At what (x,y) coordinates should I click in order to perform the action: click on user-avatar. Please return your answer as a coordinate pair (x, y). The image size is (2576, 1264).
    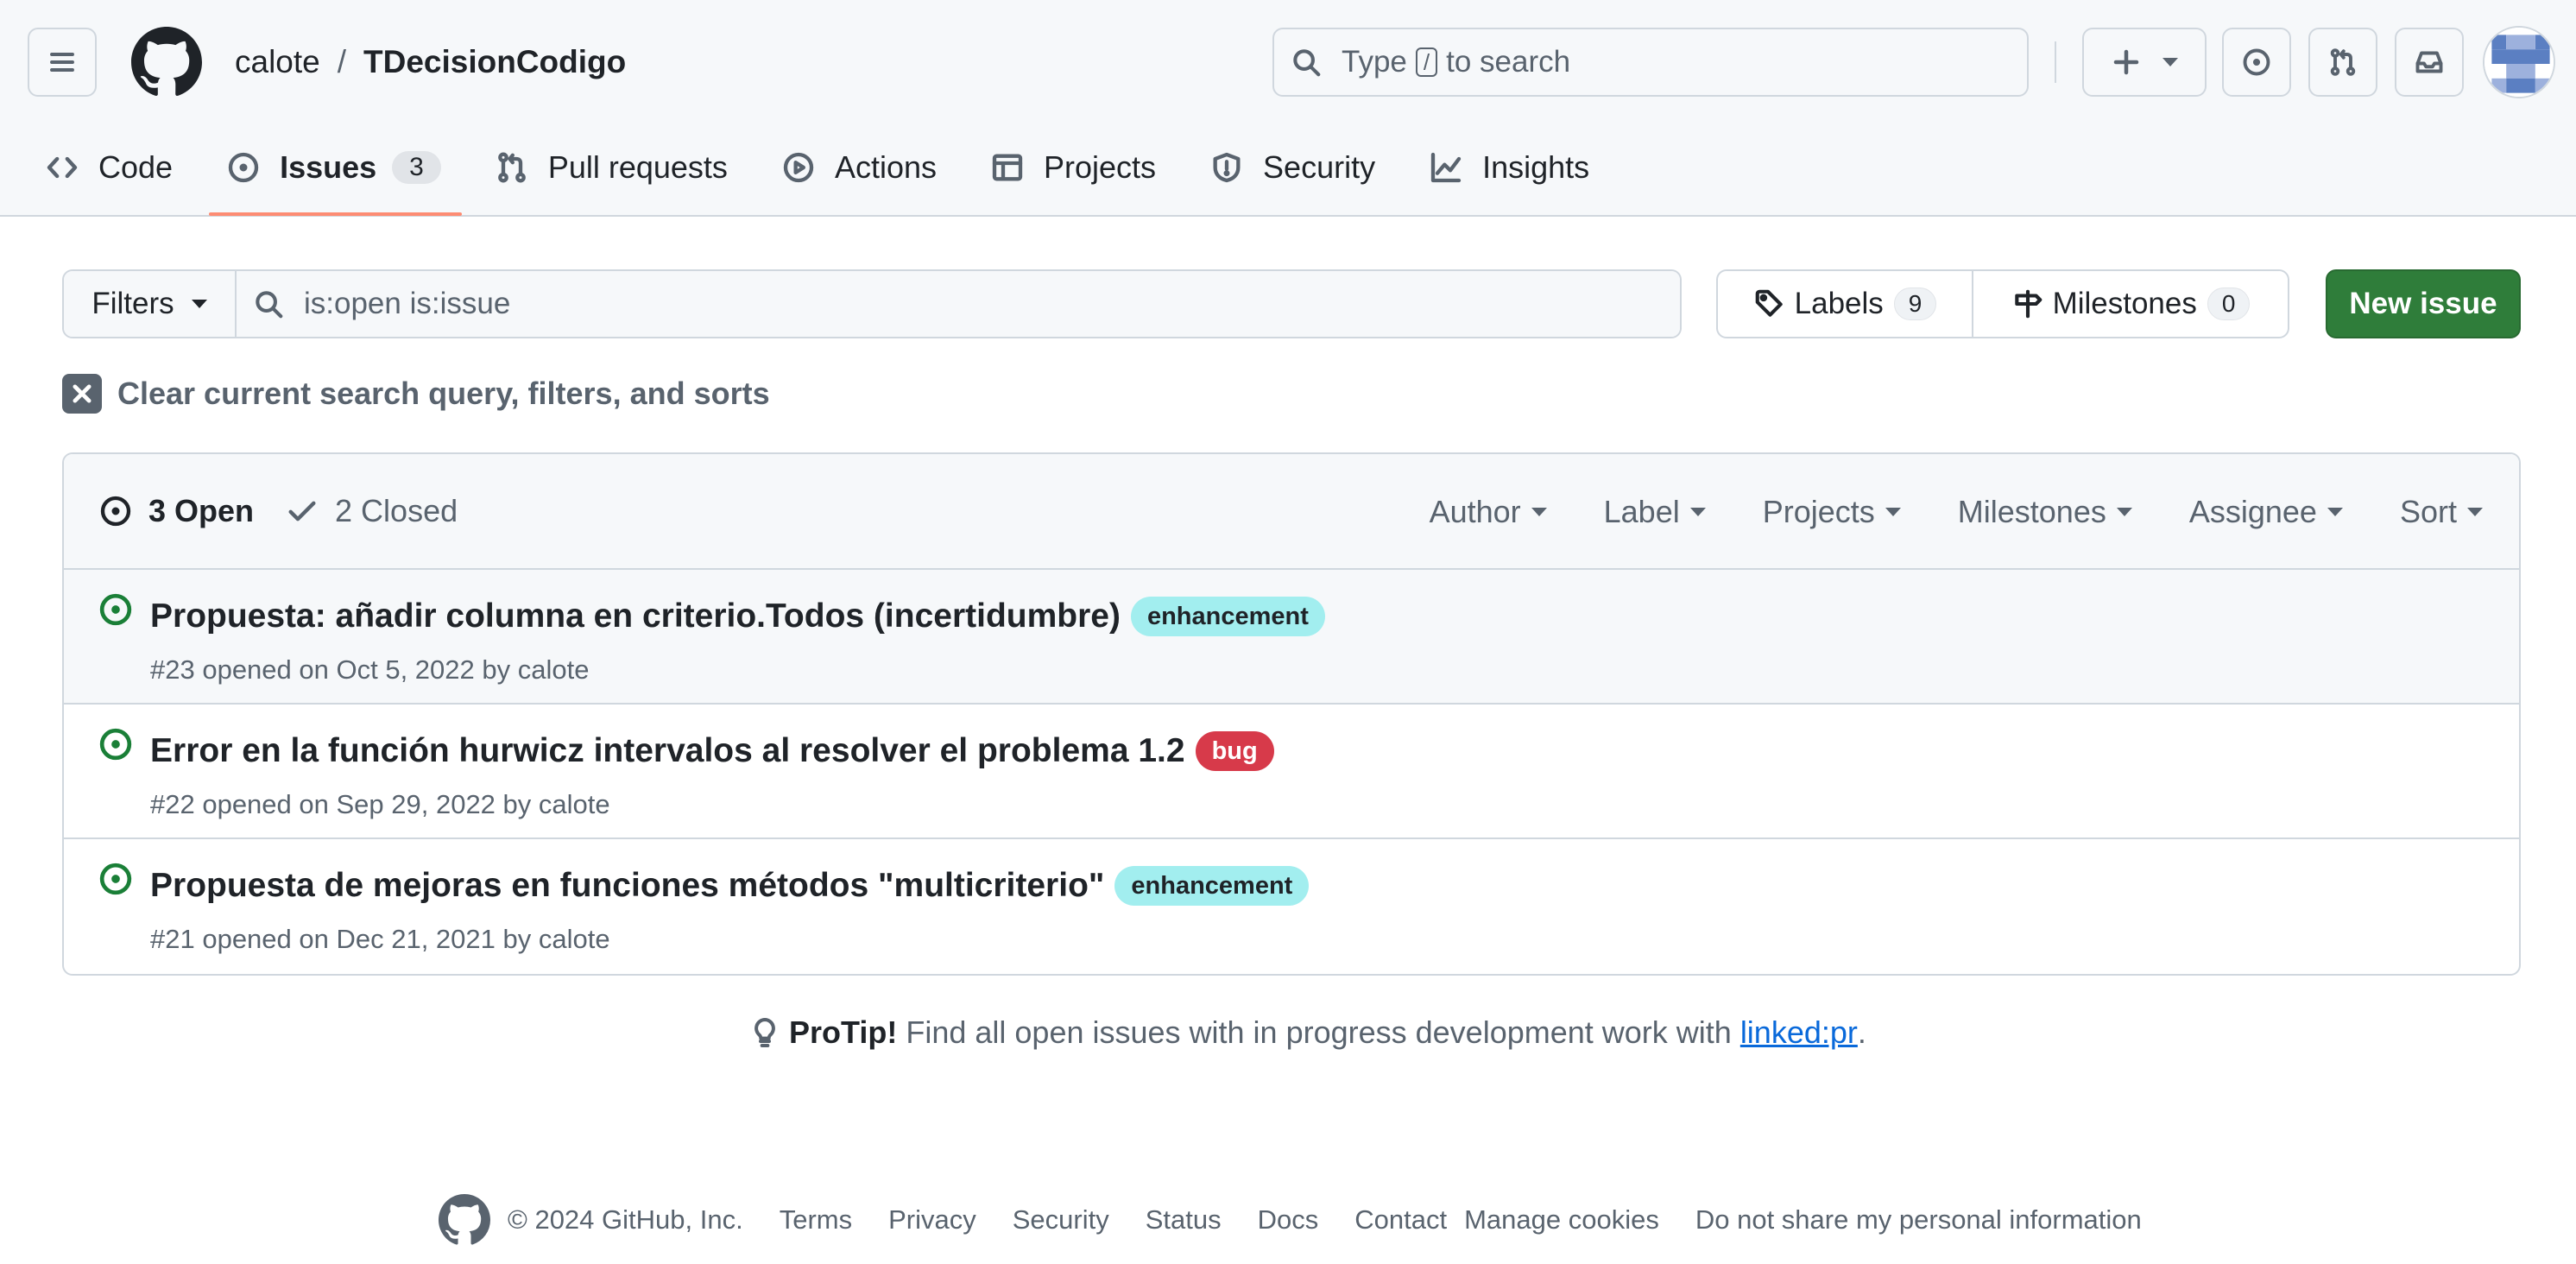
    Looking at the image, I should click on (2519, 62).